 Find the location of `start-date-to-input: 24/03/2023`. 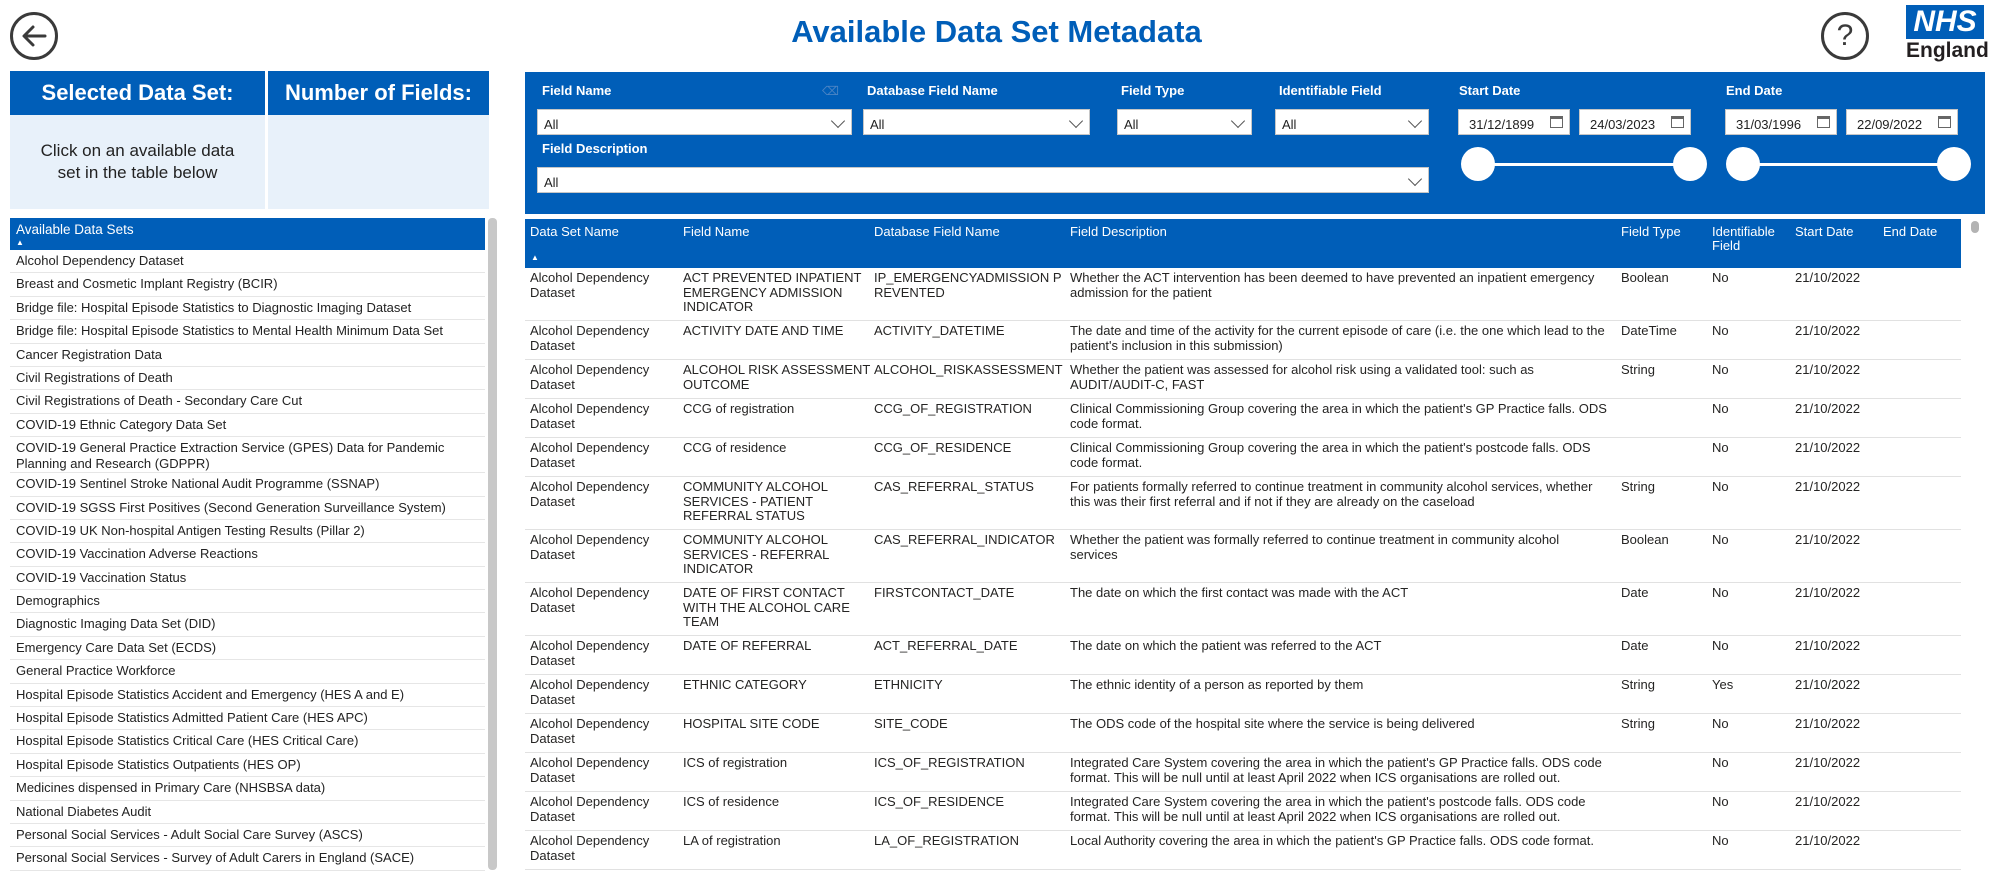

start-date-to-input: 24/03/2023 is located at coordinates (1635, 122).